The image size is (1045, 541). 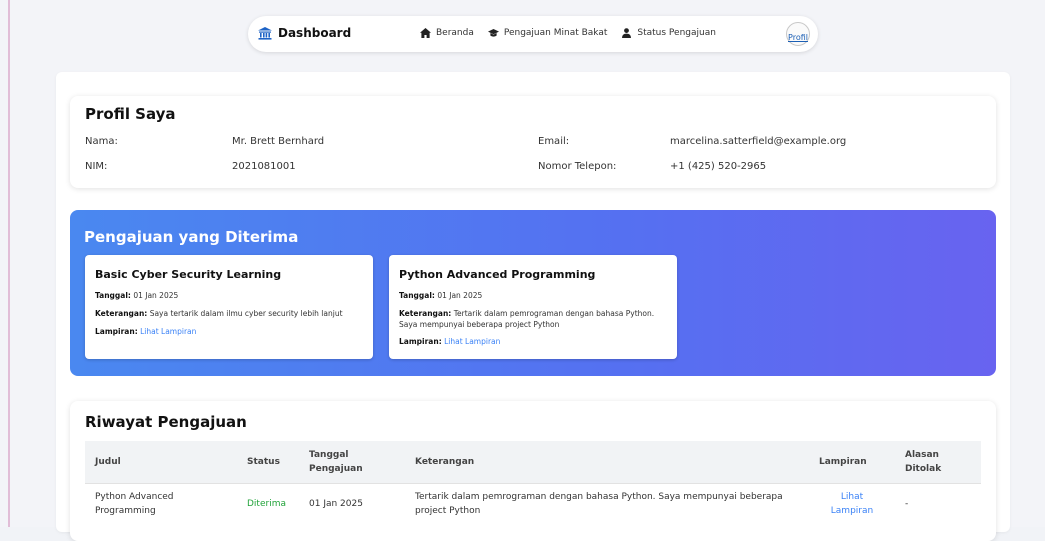 I want to click on keterangan-line2: project Python, so click(x=448, y=511).